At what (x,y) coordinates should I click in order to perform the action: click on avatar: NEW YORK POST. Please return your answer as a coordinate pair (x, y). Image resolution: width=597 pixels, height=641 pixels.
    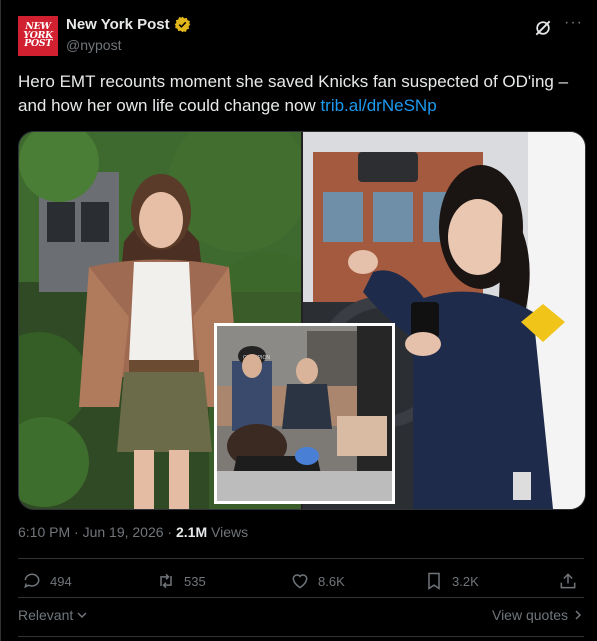
    Looking at the image, I should click on (38, 36).